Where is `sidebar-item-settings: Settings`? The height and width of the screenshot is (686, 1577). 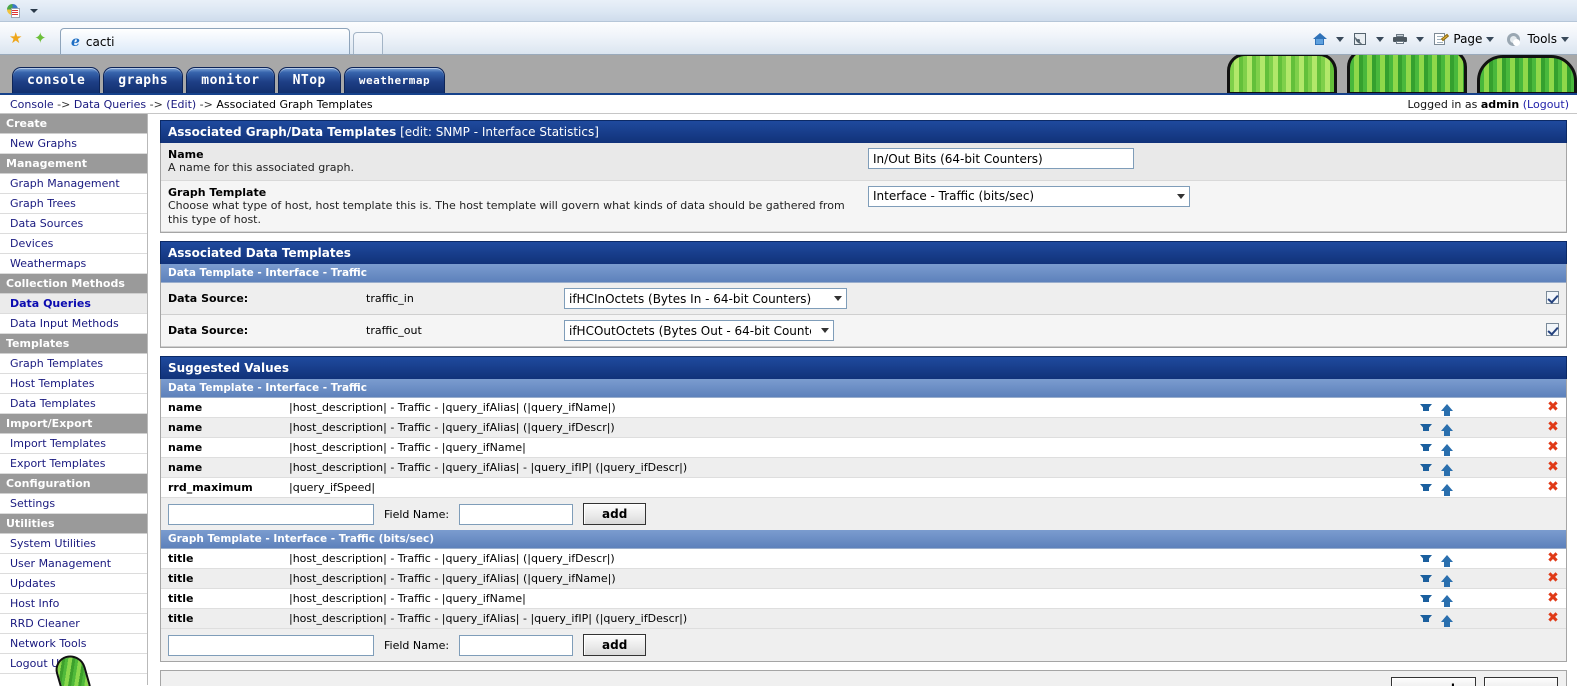
sidebar-item-settings: Settings is located at coordinates (73, 504).